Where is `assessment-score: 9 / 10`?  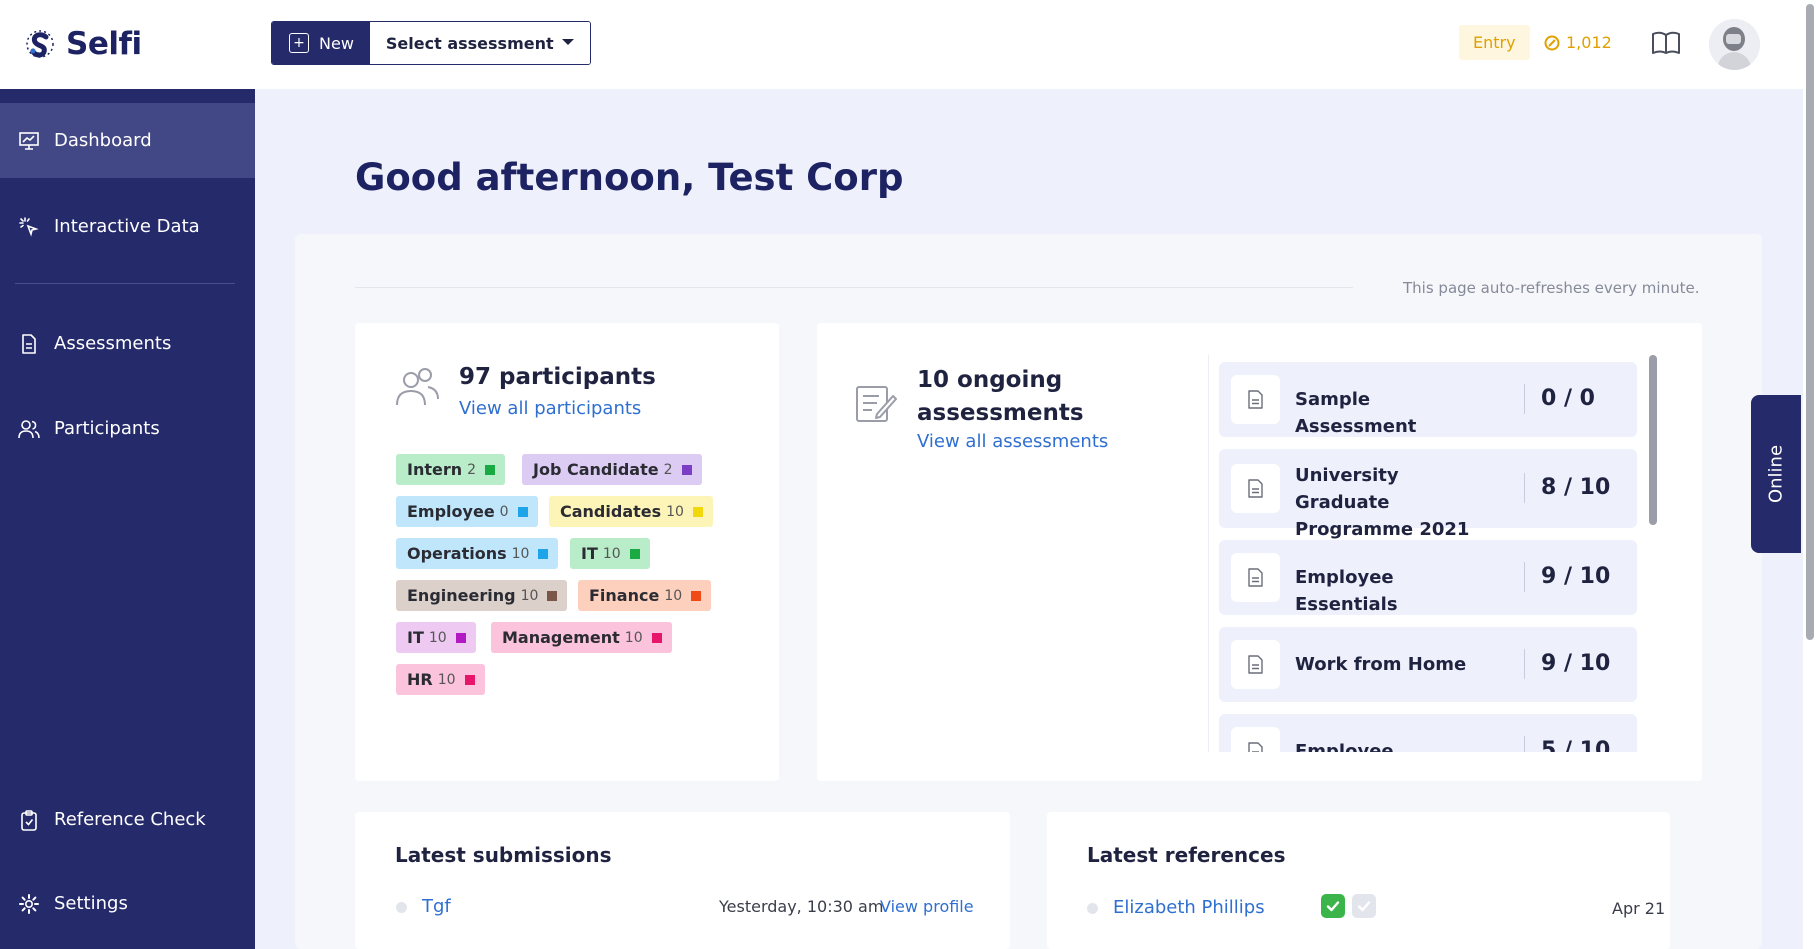
assessment-score: 9 / 10 is located at coordinates (1576, 663).